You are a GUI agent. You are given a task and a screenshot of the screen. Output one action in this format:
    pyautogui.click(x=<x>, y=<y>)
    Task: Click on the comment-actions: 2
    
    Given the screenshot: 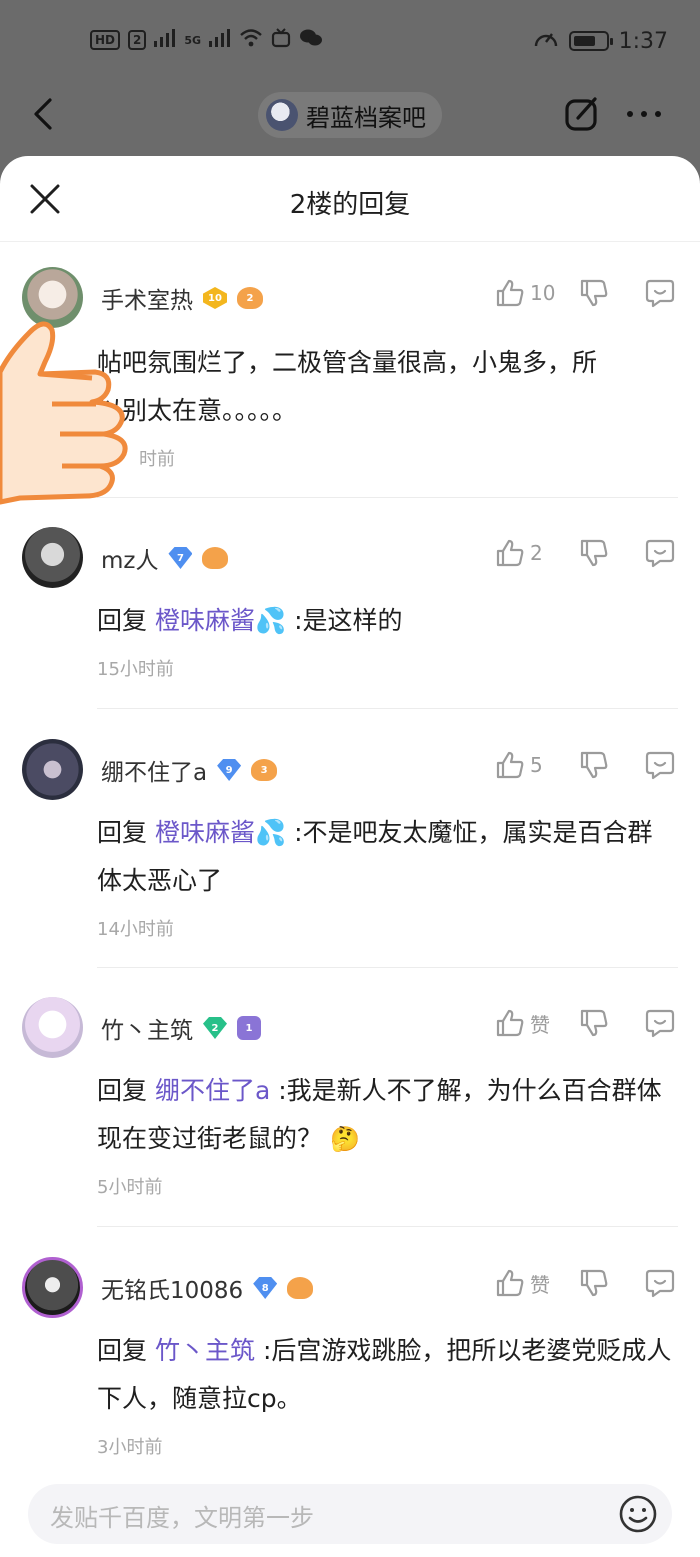 What is the action you would take?
    pyautogui.click(x=585, y=553)
    